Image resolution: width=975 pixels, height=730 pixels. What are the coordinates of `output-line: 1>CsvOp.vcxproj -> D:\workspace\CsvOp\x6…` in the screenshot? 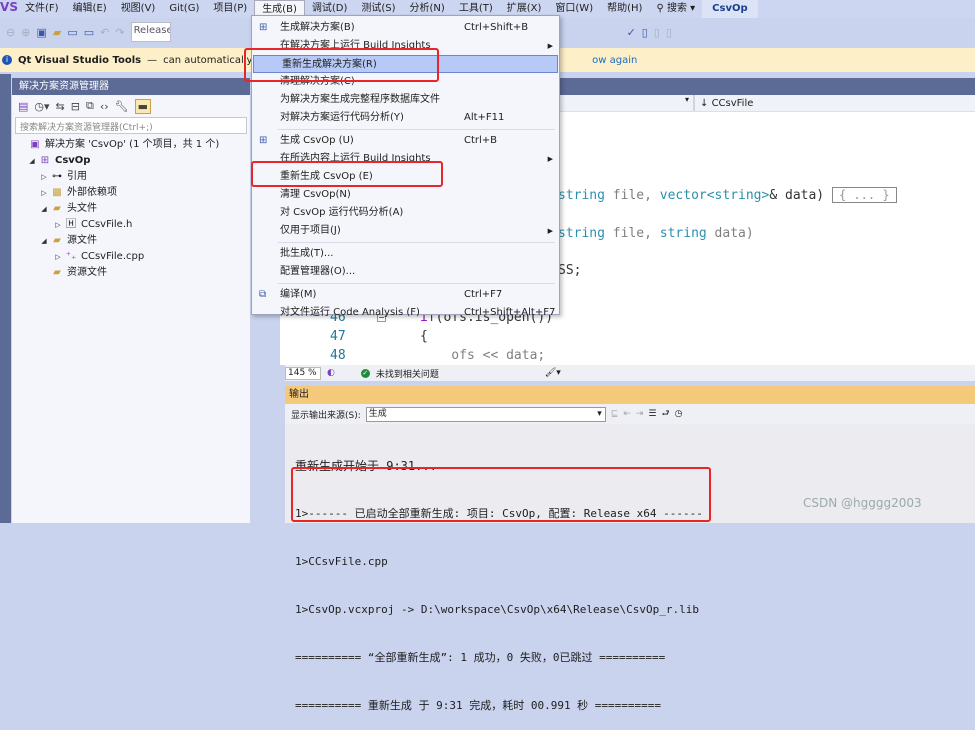 It's located at (497, 609).